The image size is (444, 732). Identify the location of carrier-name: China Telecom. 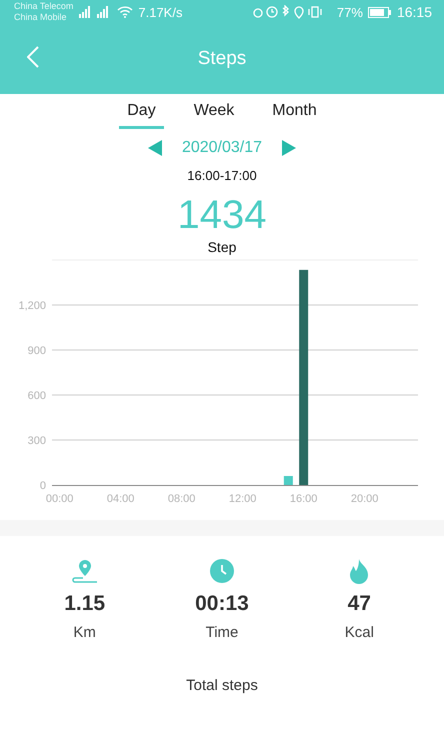
(44, 6).